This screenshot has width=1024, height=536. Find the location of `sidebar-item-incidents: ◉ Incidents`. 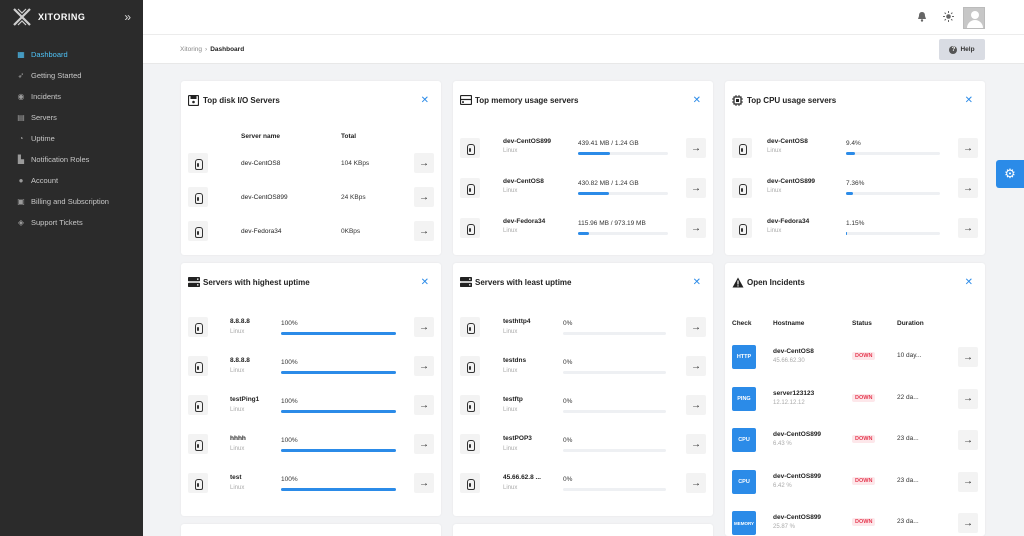

sidebar-item-incidents: ◉ Incidents is located at coordinates (71, 96).